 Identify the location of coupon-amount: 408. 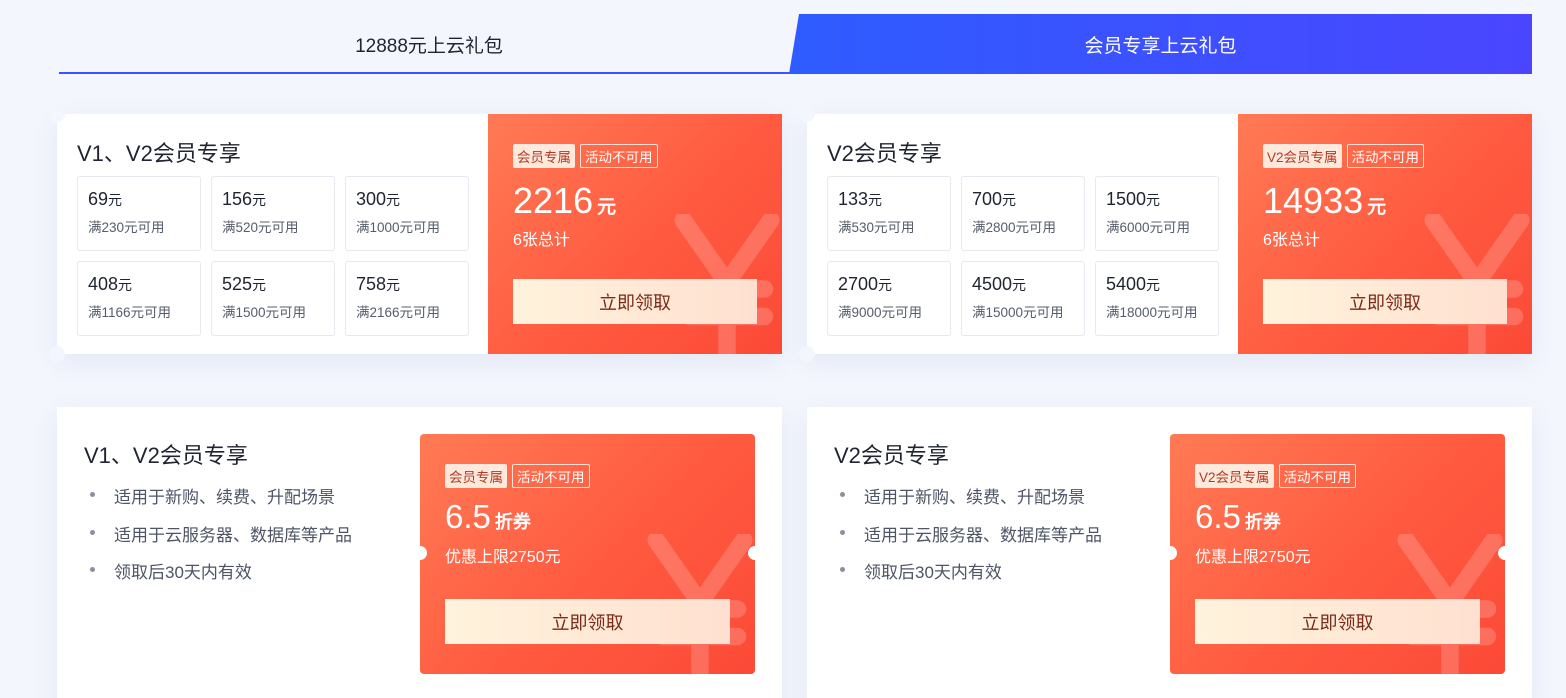
(103, 284).